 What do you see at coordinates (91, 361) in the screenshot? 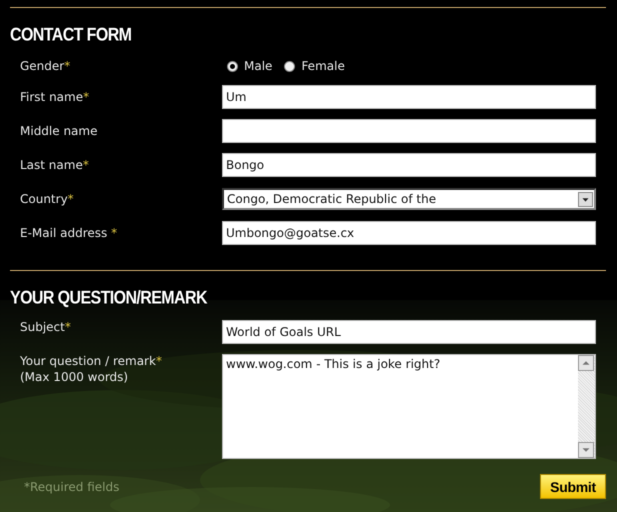
I see `field-label: Your question / remark*` at bounding box center [91, 361].